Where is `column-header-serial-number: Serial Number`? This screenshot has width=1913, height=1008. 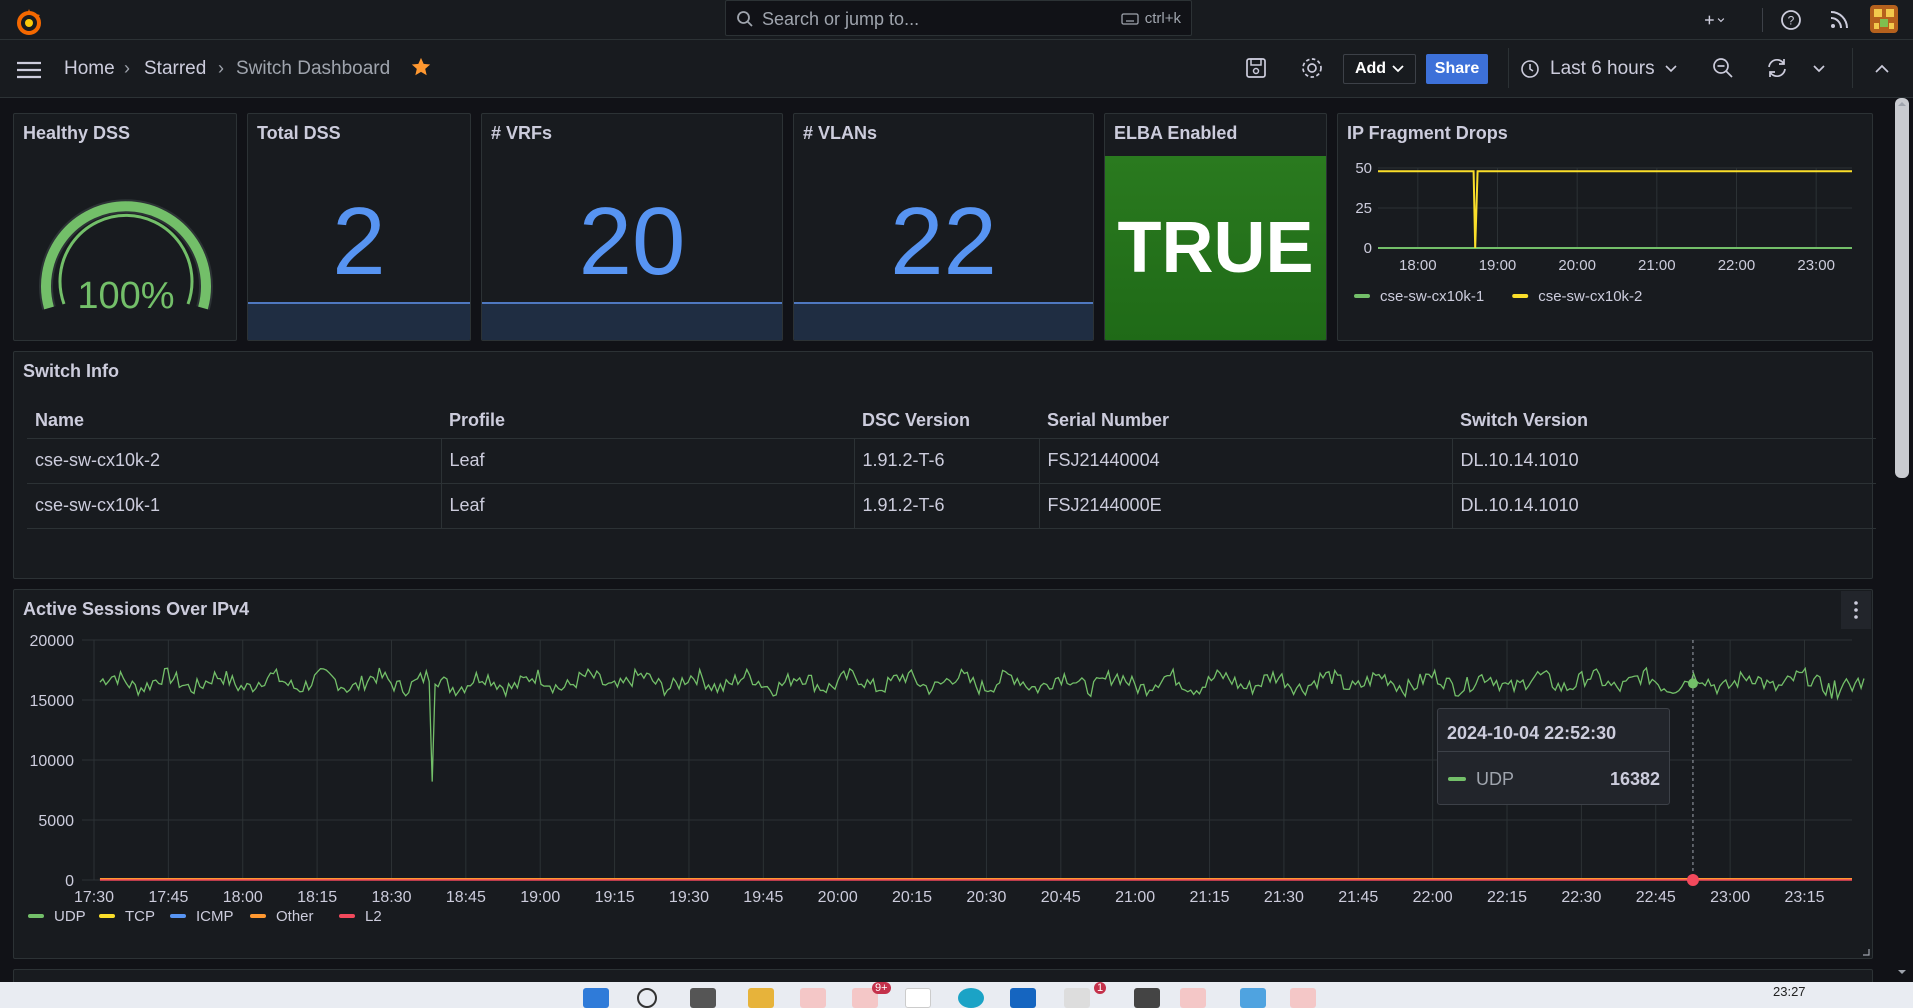
column-header-serial-number: Serial Number is located at coordinates (1245, 421).